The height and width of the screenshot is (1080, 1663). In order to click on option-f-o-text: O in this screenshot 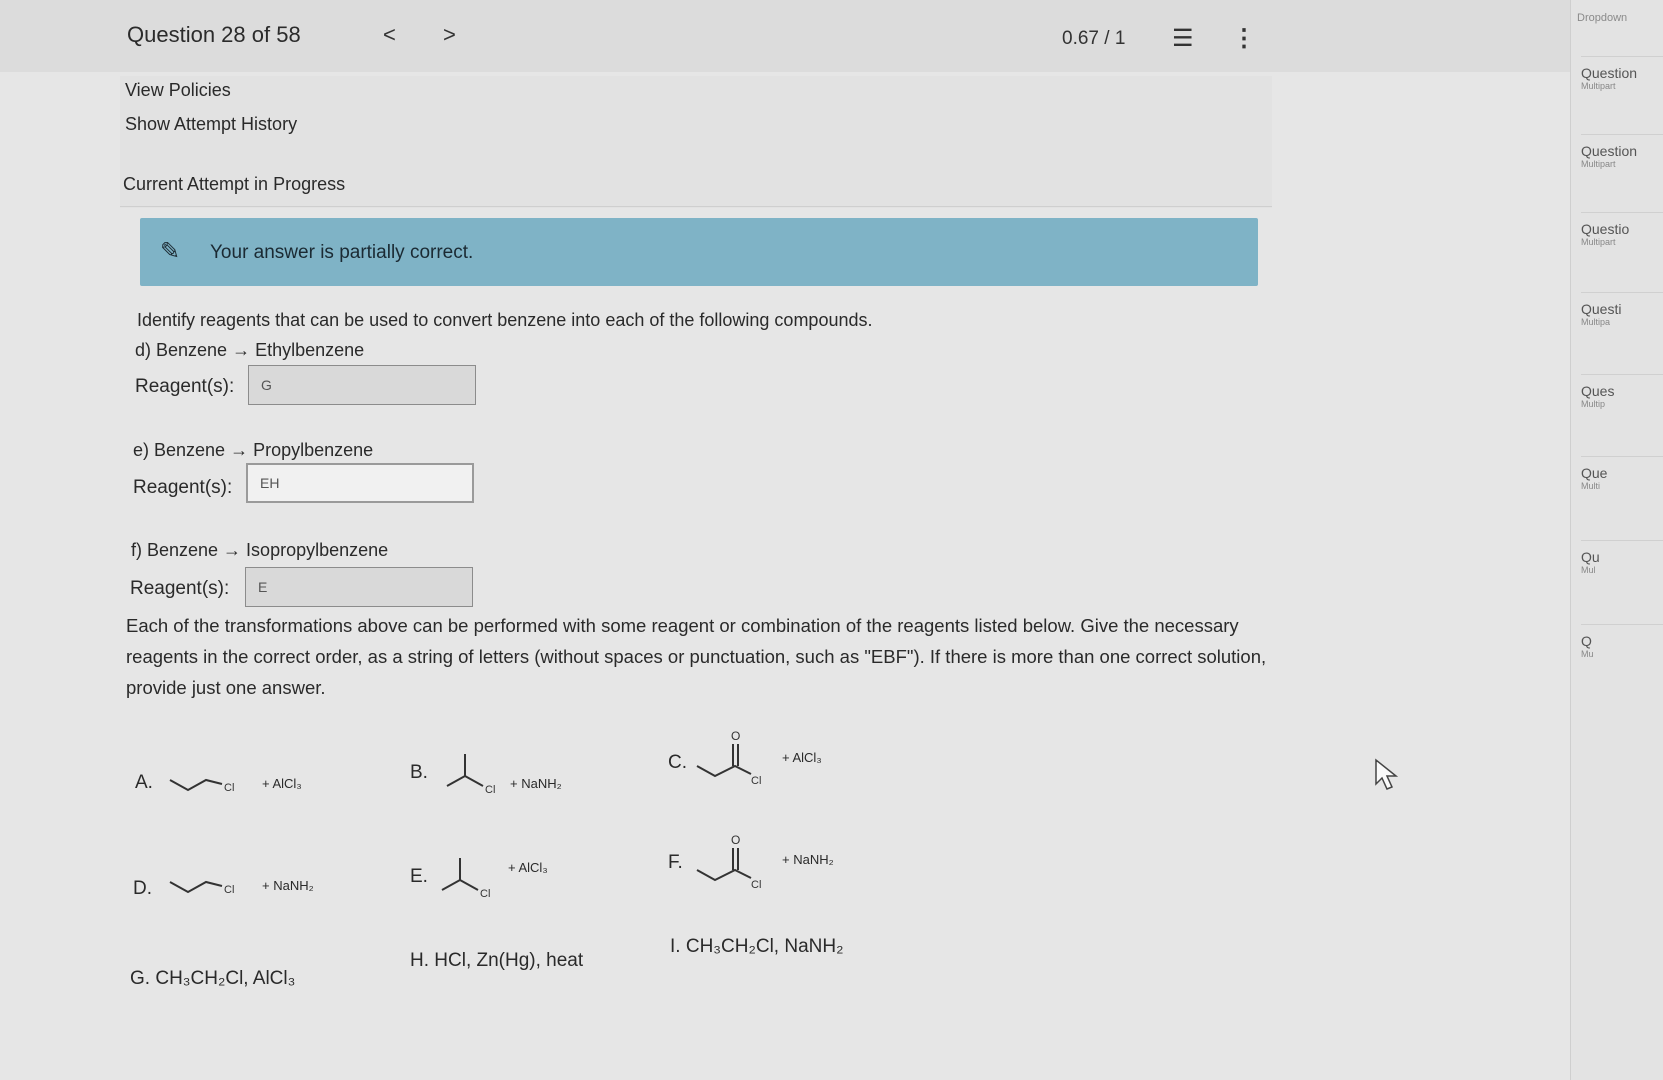, I will do `click(735, 840)`.